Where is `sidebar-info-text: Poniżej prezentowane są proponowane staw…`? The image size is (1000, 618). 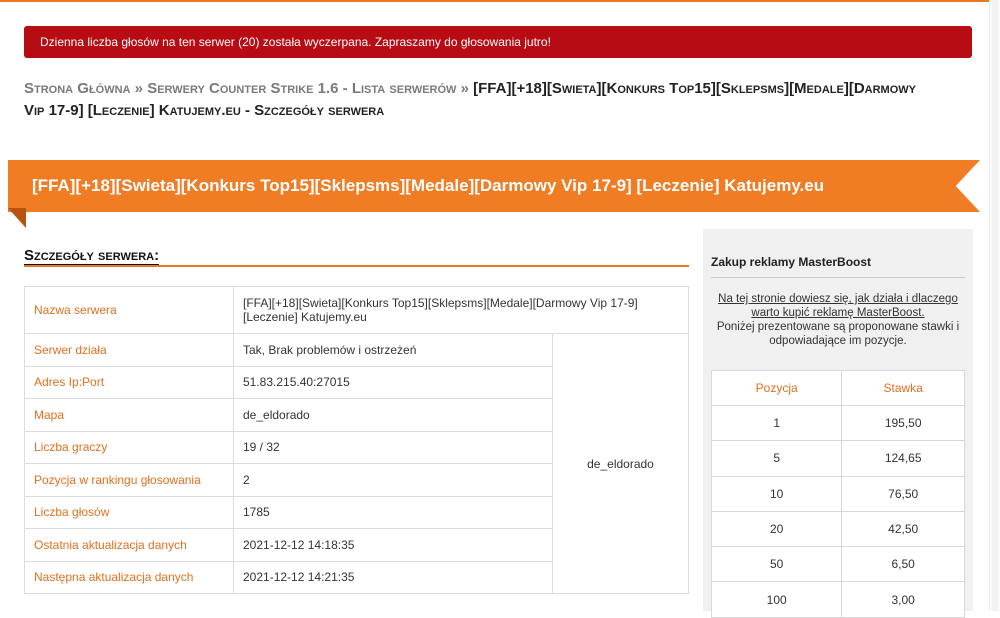
sidebar-info-text: Poniżej prezentowane są proponowane staw… is located at coordinates (838, 334).